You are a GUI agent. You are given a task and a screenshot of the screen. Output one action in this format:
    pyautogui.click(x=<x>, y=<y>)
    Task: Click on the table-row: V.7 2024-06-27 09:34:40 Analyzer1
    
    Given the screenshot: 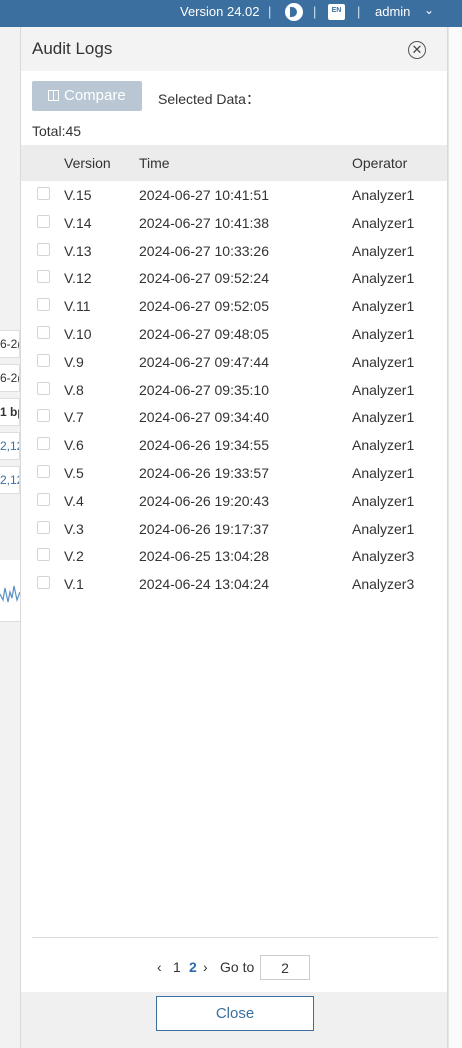 What is the action you would take?
    pyautogui.click(x=234, y=417)
    